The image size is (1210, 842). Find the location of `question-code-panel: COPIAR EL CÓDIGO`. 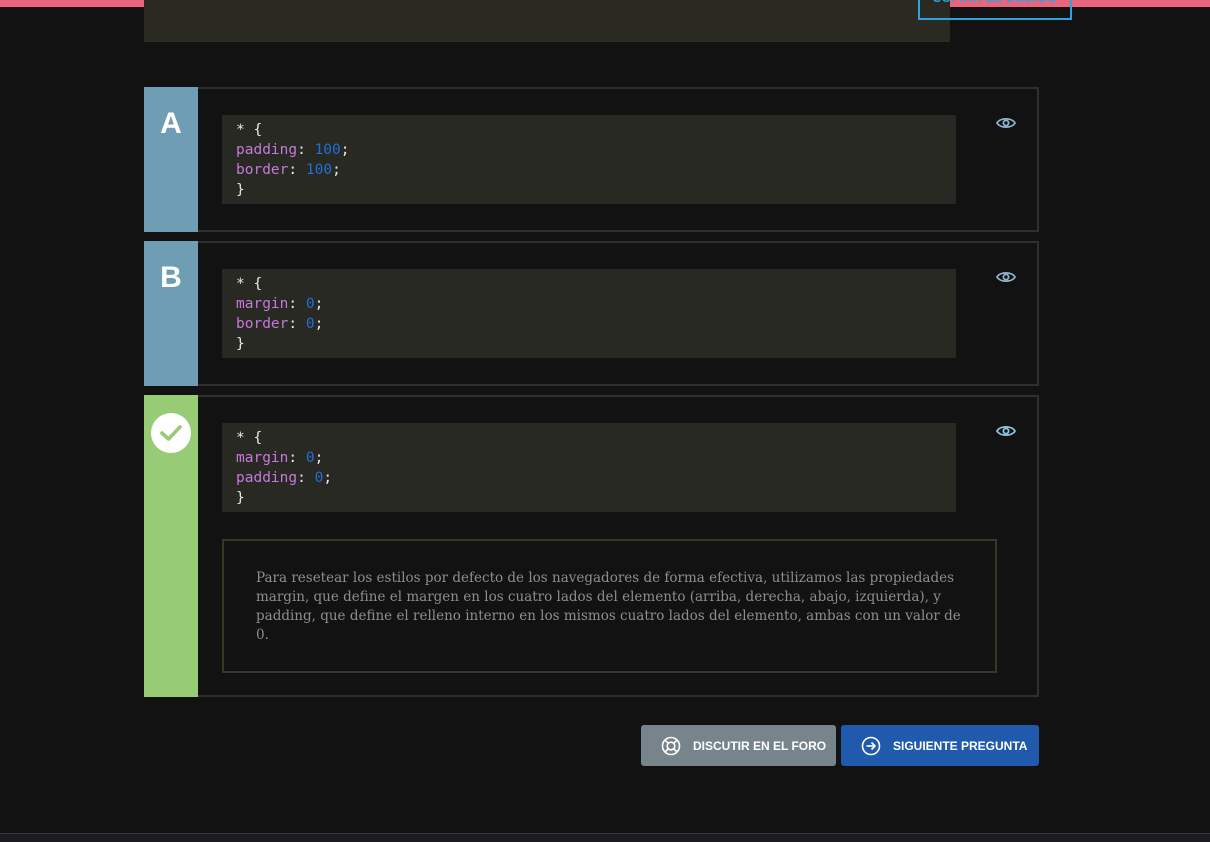

question-code-panel: COPIAR EL CÓDIGO is located at coordinates (608, 21).